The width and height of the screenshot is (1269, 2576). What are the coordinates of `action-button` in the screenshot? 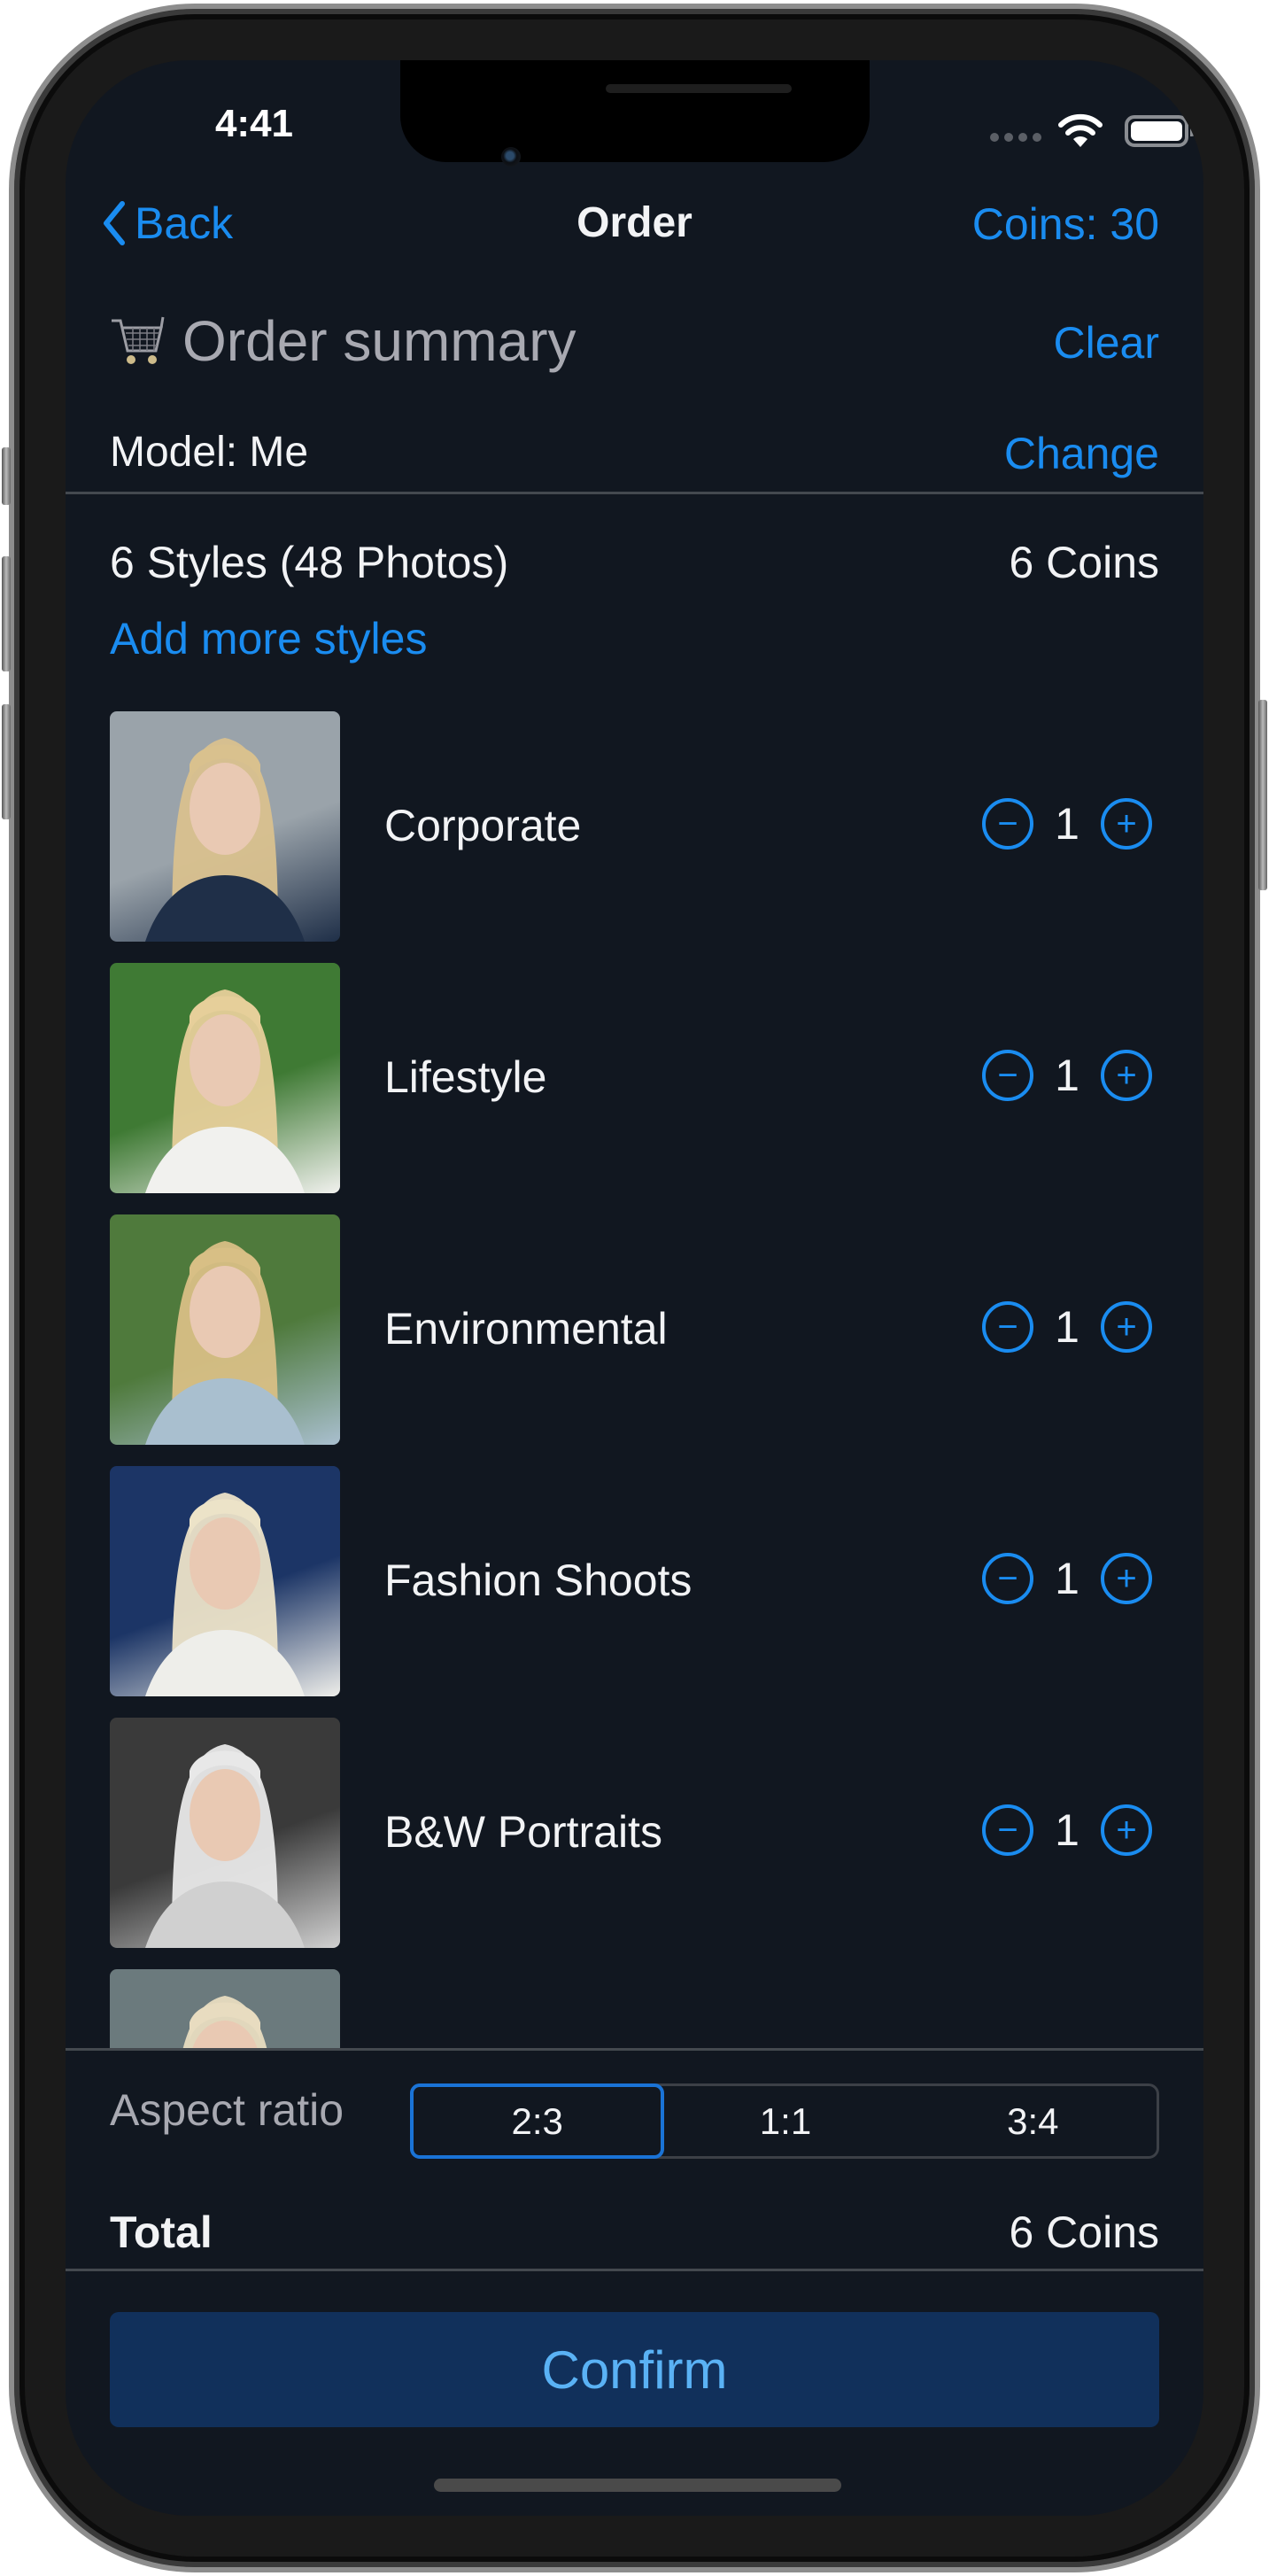 It's located at (6, 476).